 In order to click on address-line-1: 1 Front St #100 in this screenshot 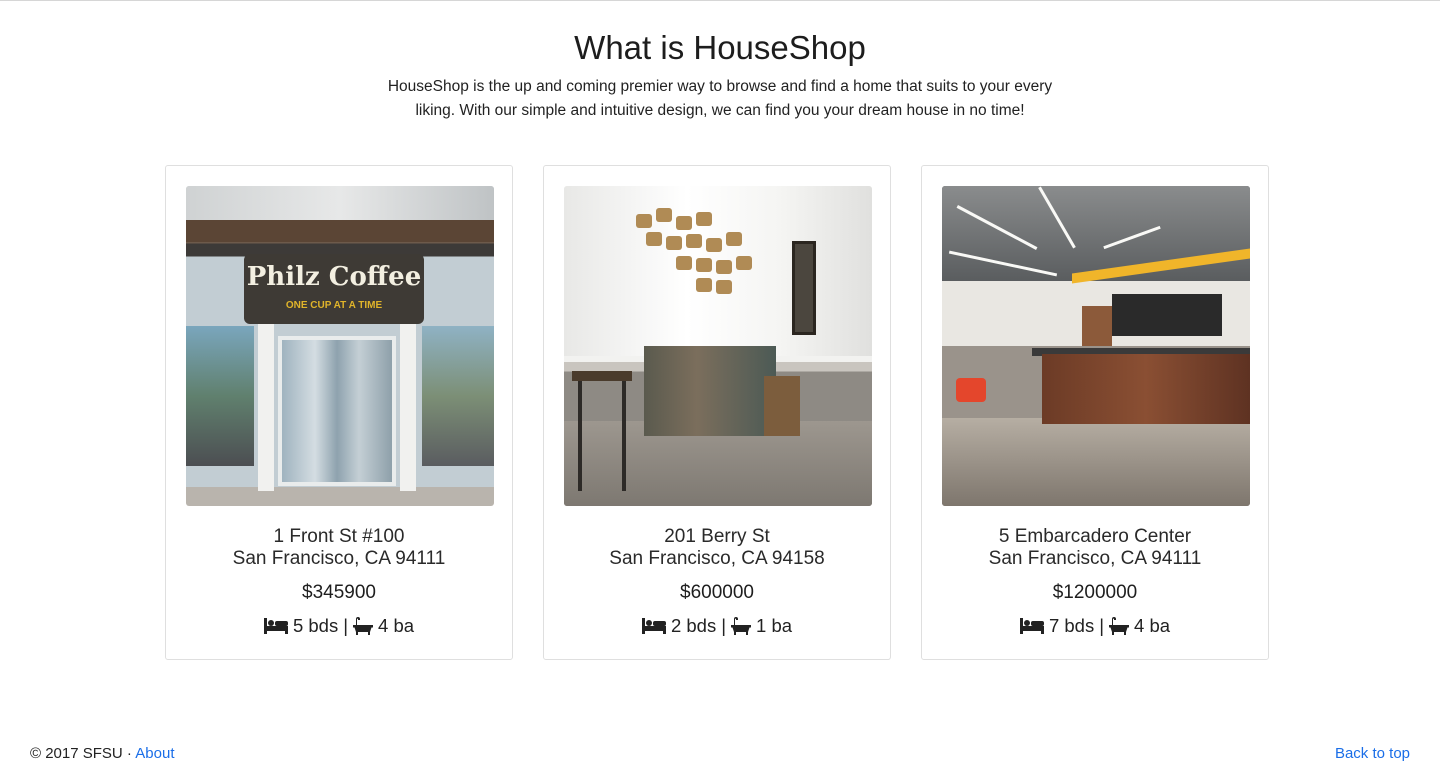, I will do `click(339, 536)`.